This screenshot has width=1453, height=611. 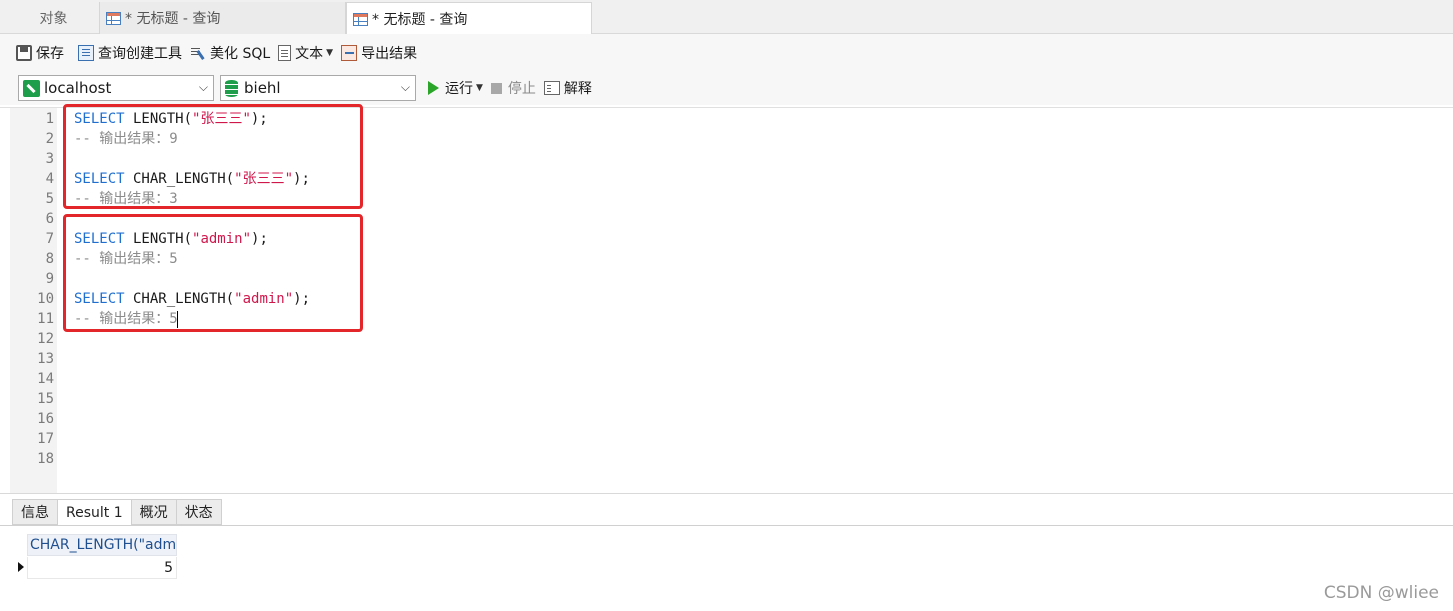 I want to click on save-button: 保存, so click(x=40, y=53).